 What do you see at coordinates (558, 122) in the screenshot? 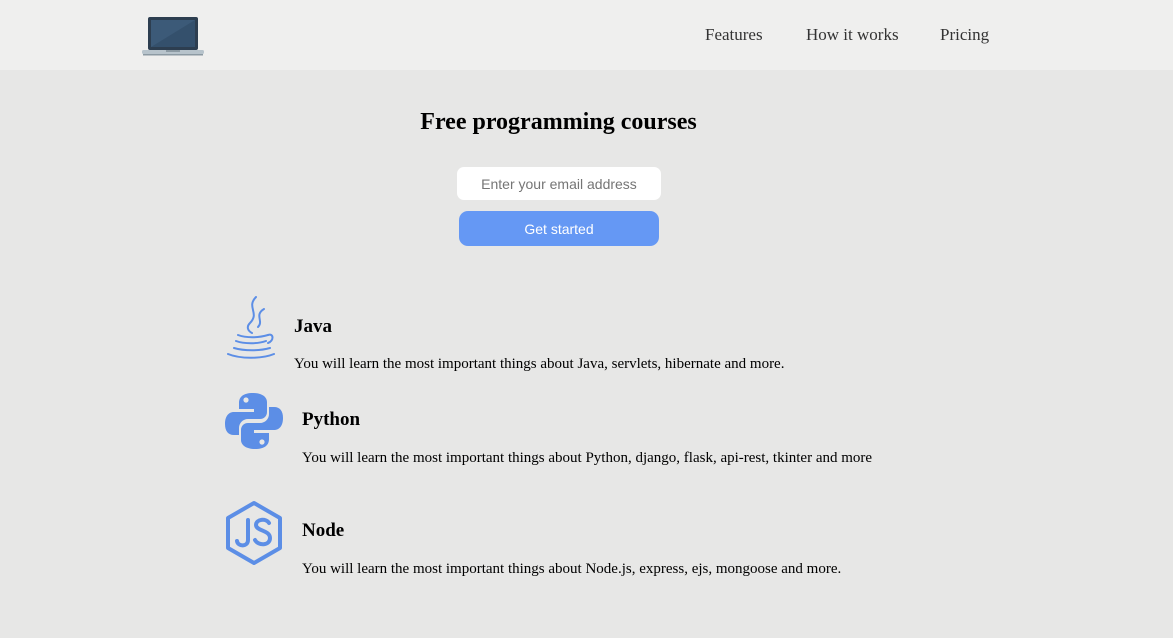
I see `hero-title: Free programming courses` at bounding box center [558, 122].